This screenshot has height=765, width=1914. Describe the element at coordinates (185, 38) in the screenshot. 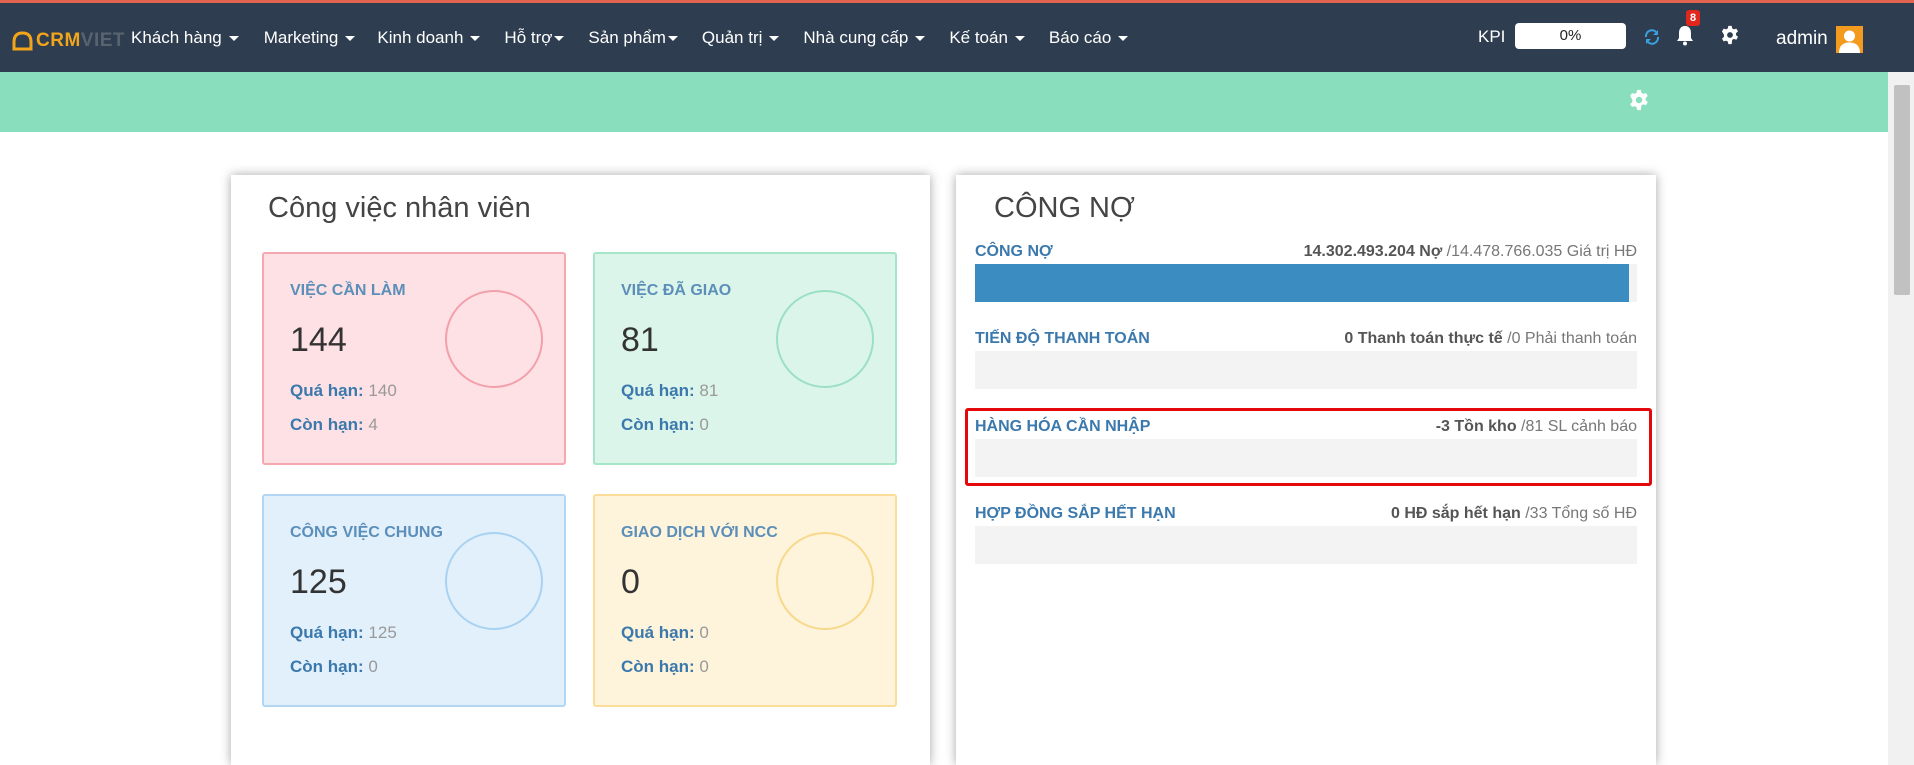

I see `menu-item-khach-hang: Khách hàng` at that location.